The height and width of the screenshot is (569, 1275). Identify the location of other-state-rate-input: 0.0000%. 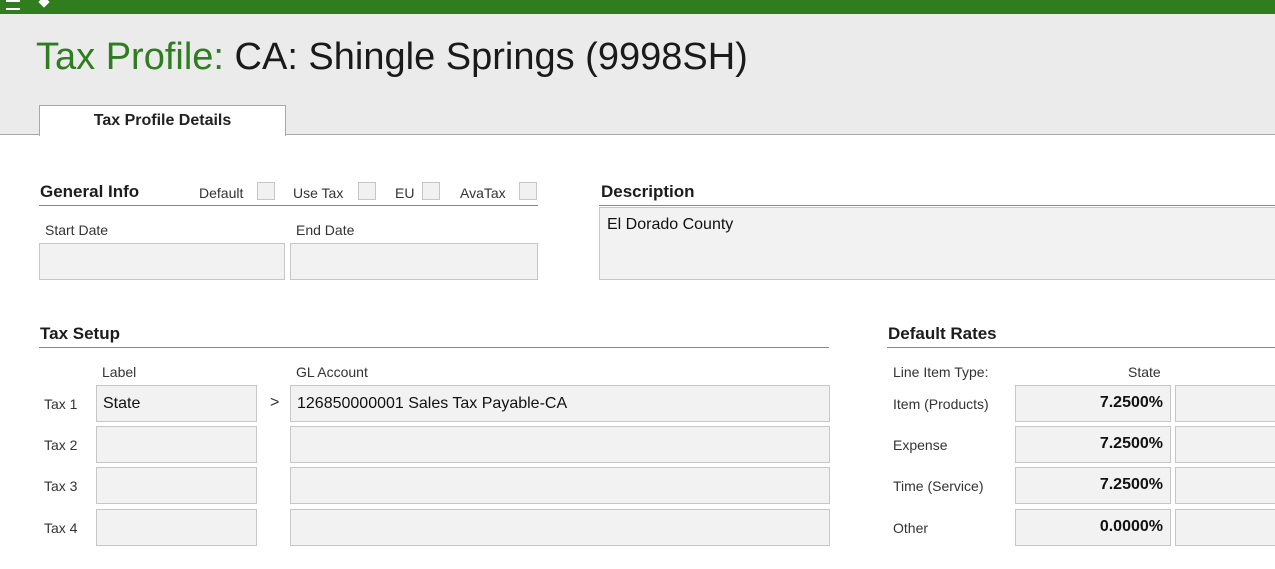
(1093, 527).